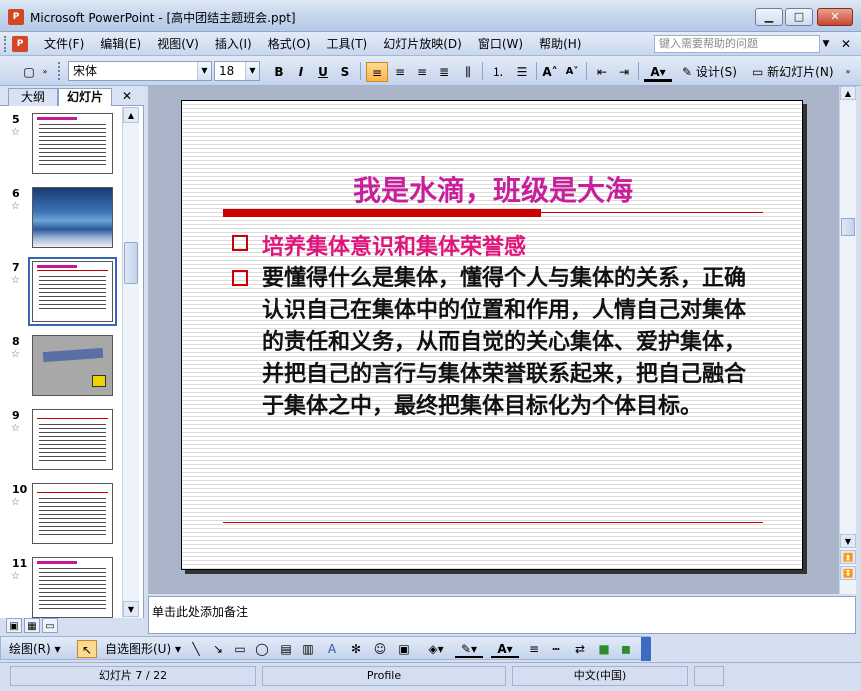 The image size is (861, 691). Describe the element at coordinates (604, 649) in the screenshot. I see `shadow-style-icon: ■` at that location.